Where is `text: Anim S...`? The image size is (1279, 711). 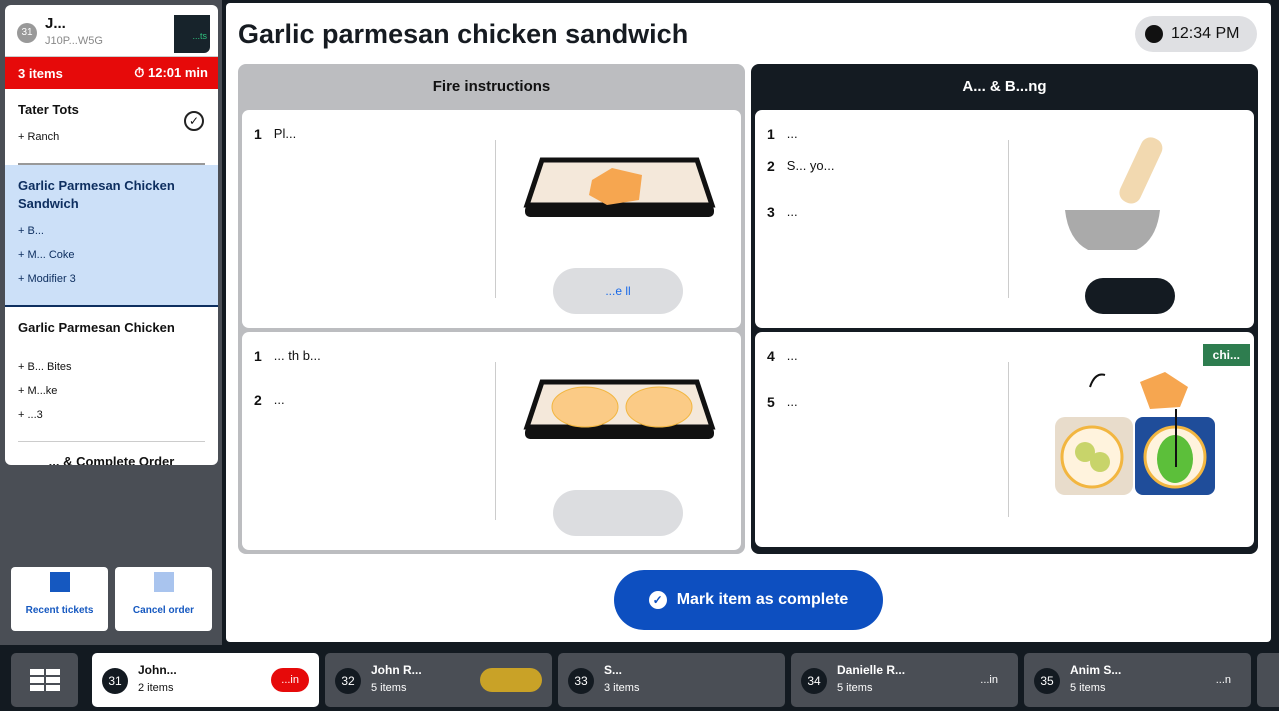 text: Anim S... is located at coordinates (1096, 670).